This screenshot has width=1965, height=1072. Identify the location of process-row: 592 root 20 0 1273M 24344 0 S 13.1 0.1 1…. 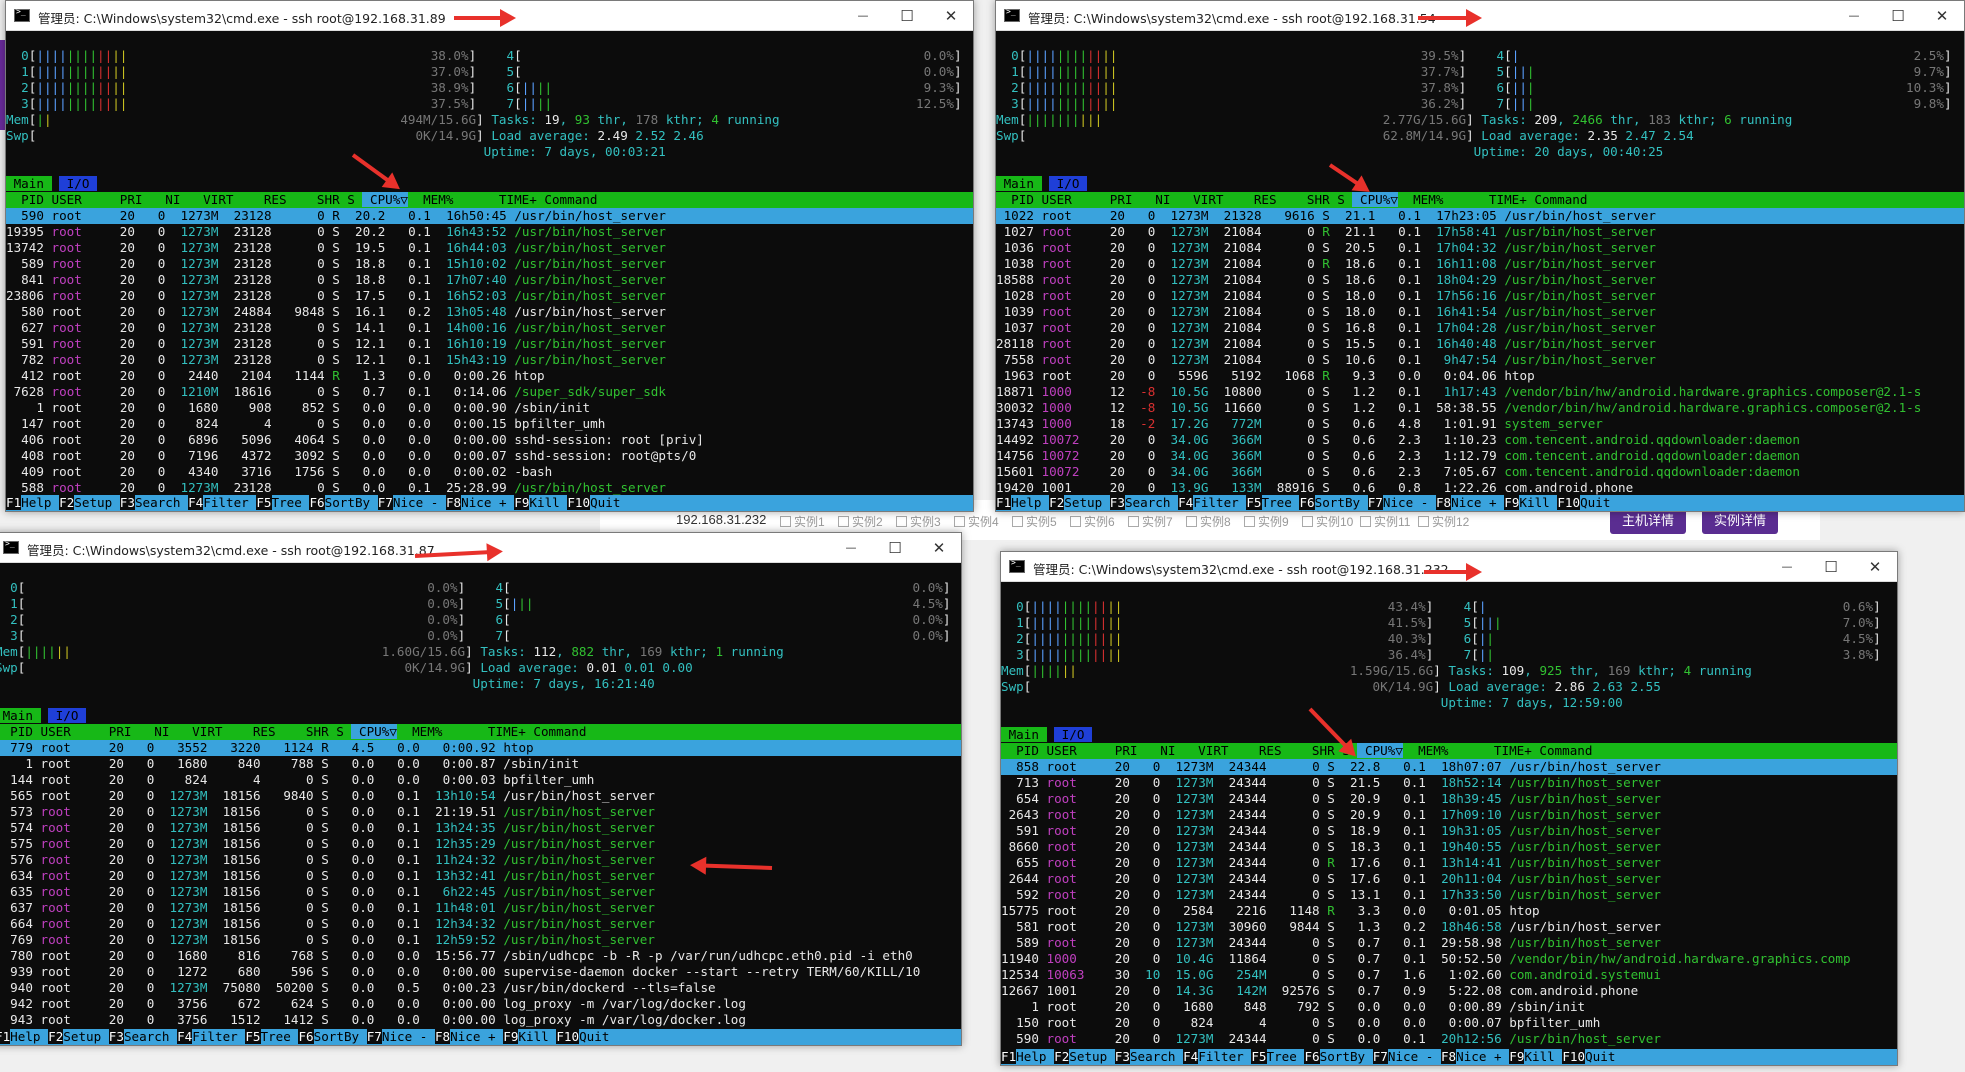
(1449, 895).